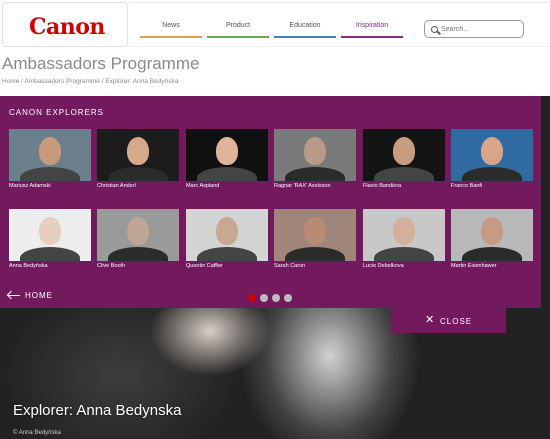  What do you see at coordinates (302, 186) in the screenshot?
I see `explorer-name: Ragnar 'RAX' Axelsson` at bounding box center [302, 186].